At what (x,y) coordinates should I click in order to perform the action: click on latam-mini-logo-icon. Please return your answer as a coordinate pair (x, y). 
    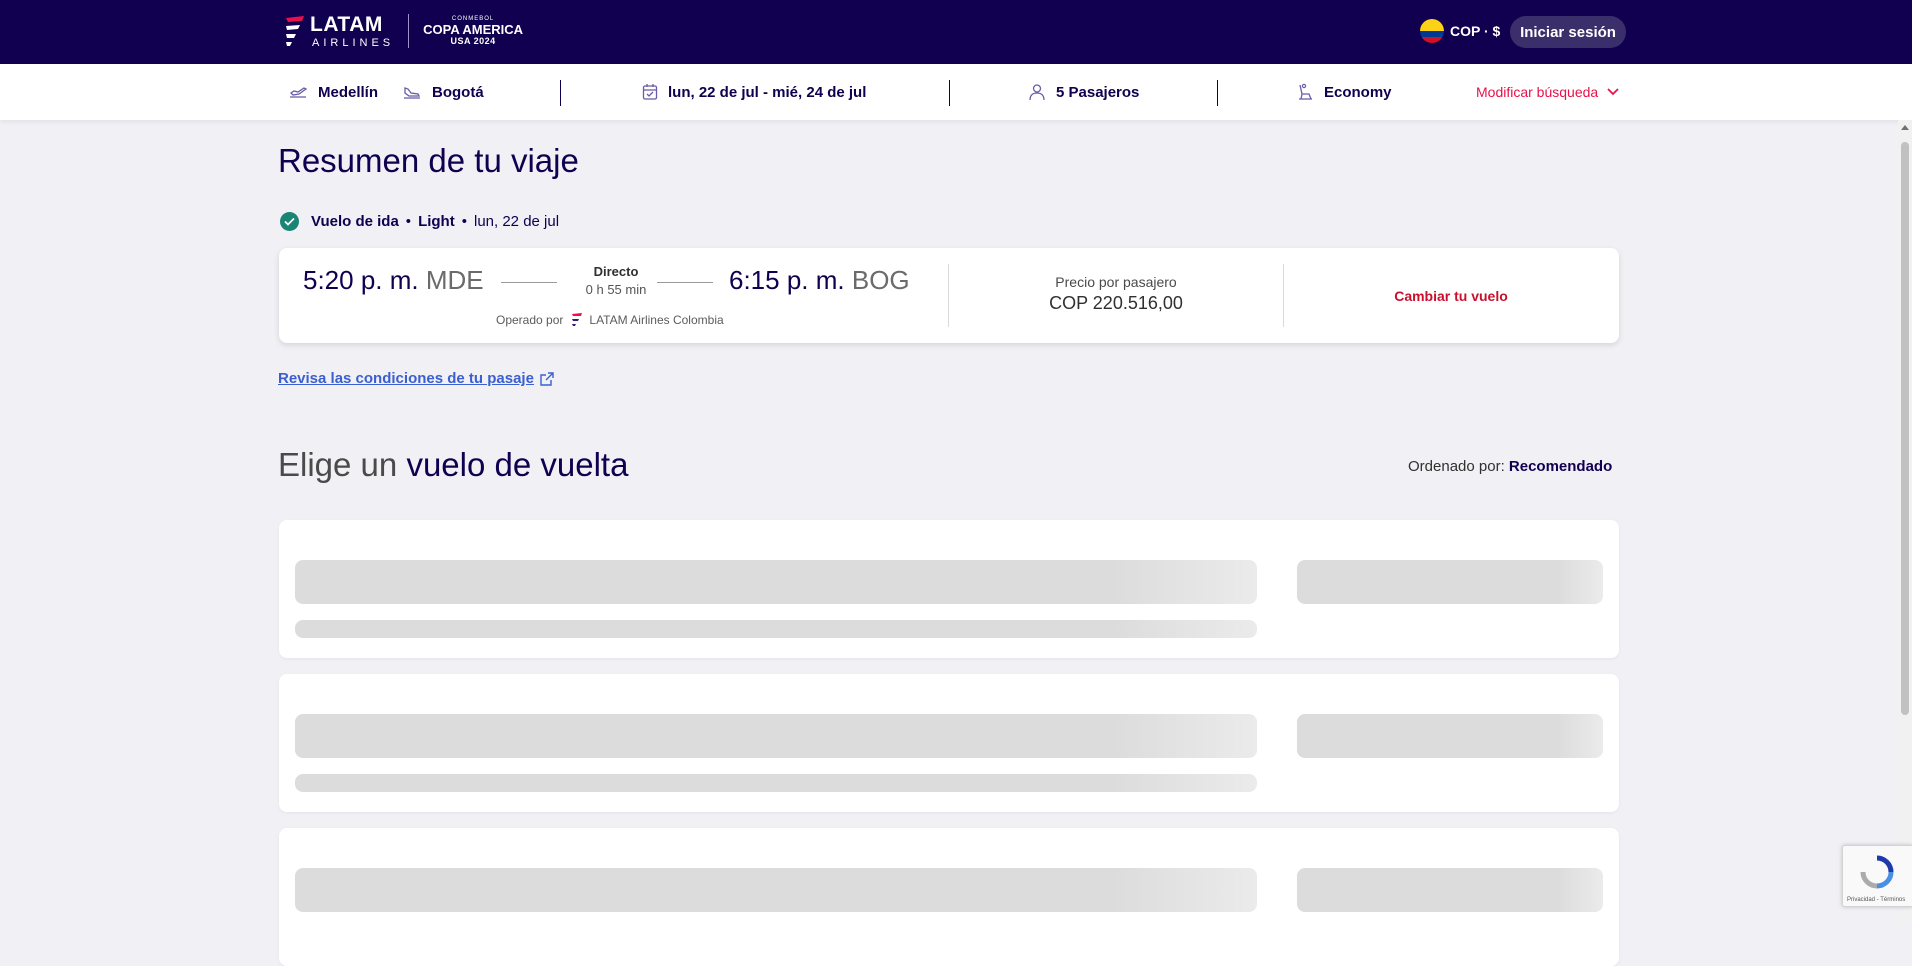
    Looking at the image, I should click on (577, 319).